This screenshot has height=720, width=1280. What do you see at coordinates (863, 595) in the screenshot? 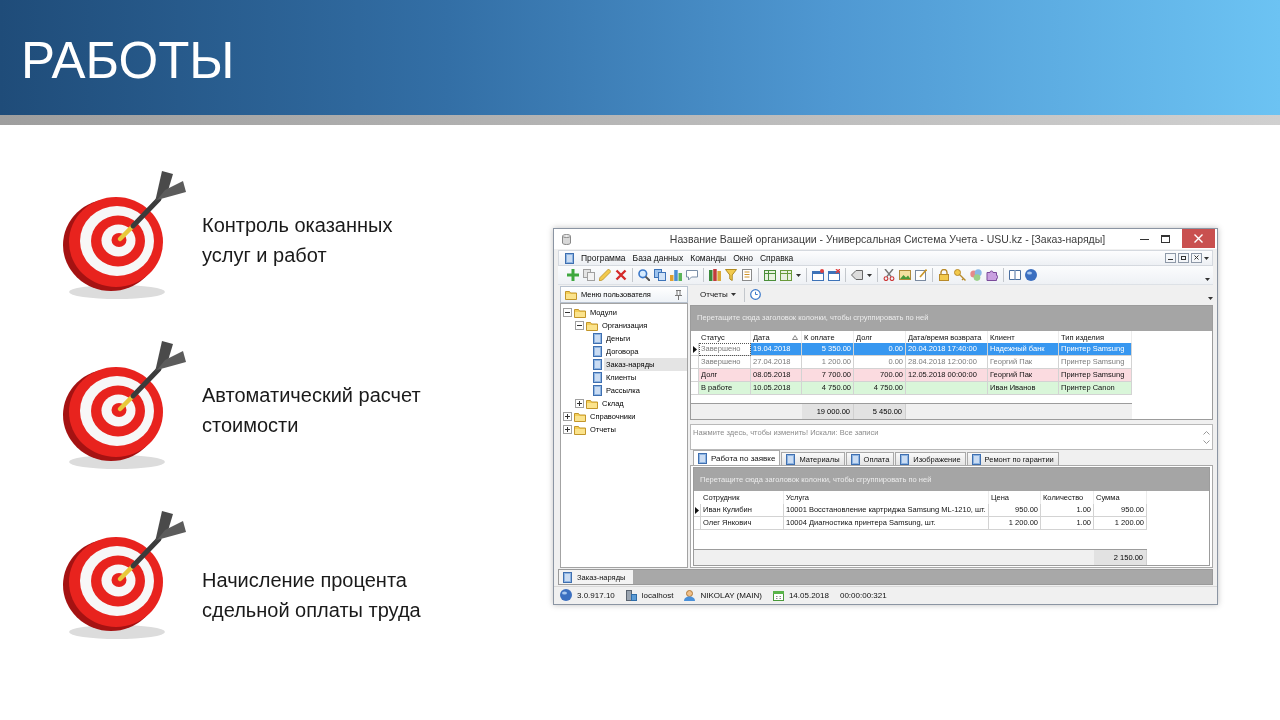
I see `status-text: 00:00:00:321` at bounding box center [863, 595].